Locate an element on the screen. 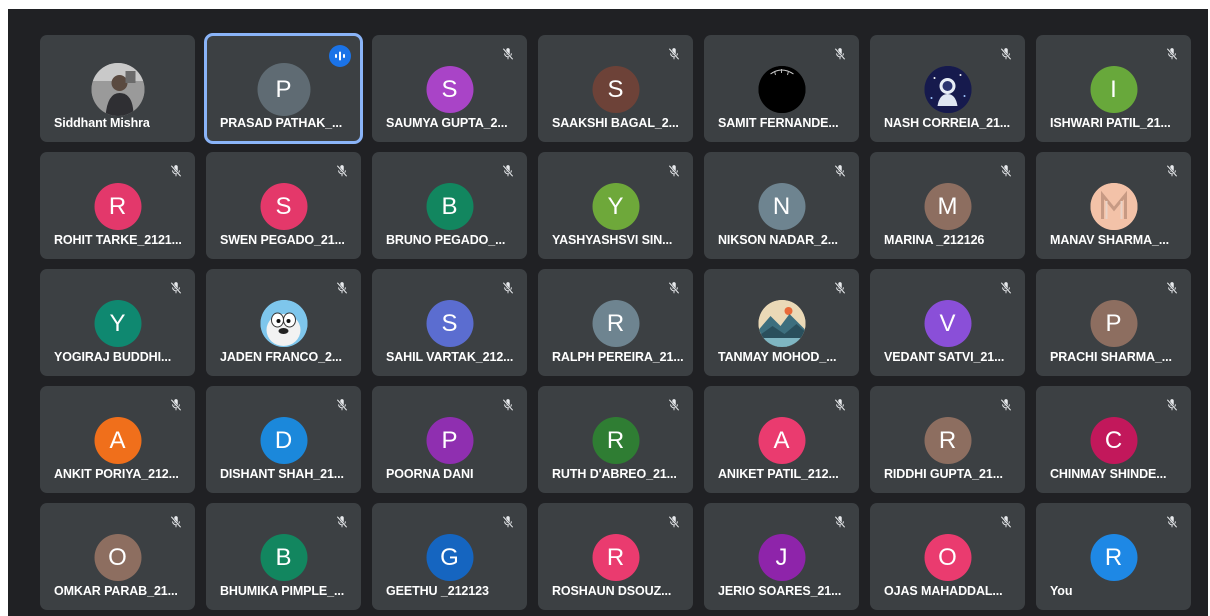 Image resolution: width=1210 pixels, height=616 pixels. avatar-initial: N is located at coordinates (781, 206).